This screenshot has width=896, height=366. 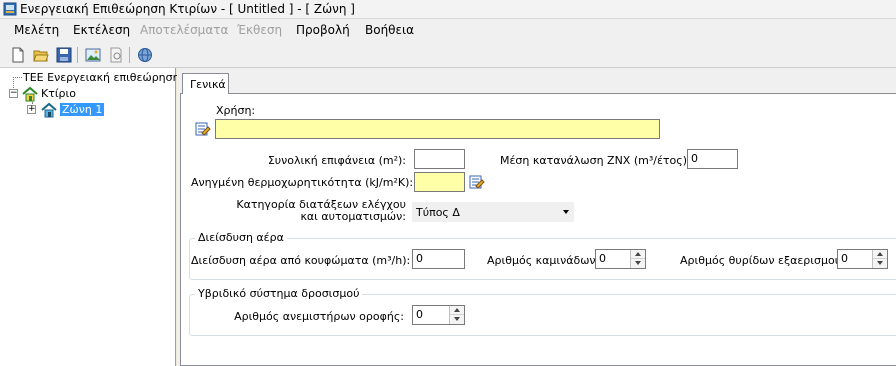 What do you see at coordinates (595, 160) in the screenshot?
I see `dhw-consumption-label: Μέση κατανάλωση ΖΝΧ (m³/έτος):` at bounding box center [595, 160].